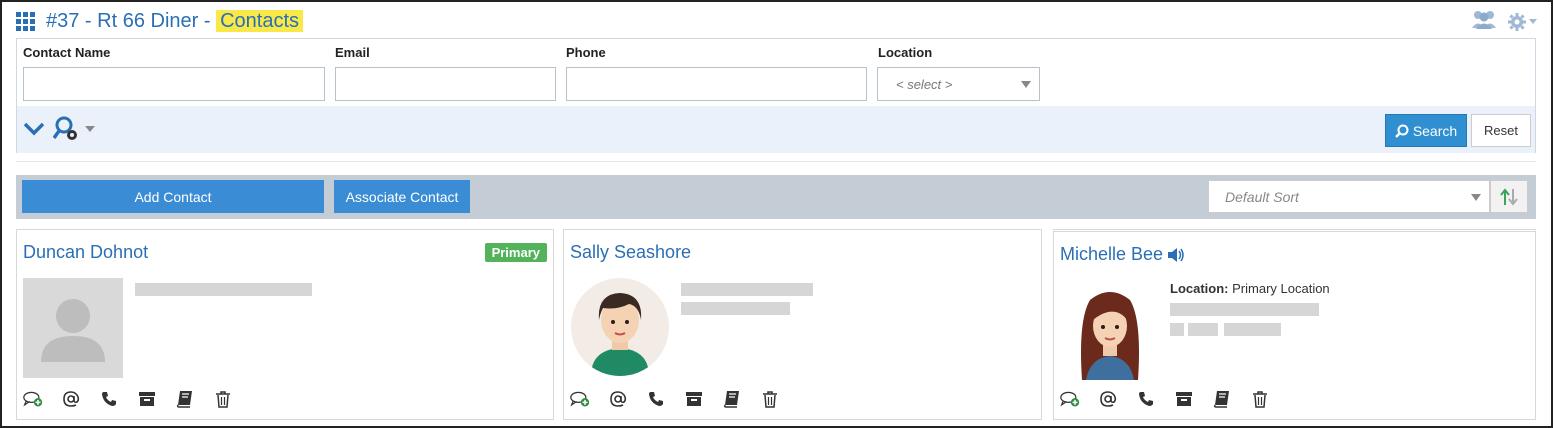  What do you see at coordinates (586, 52) in the screenshot?
I see `phone-label: Phone` at bounding box center [586, 52].